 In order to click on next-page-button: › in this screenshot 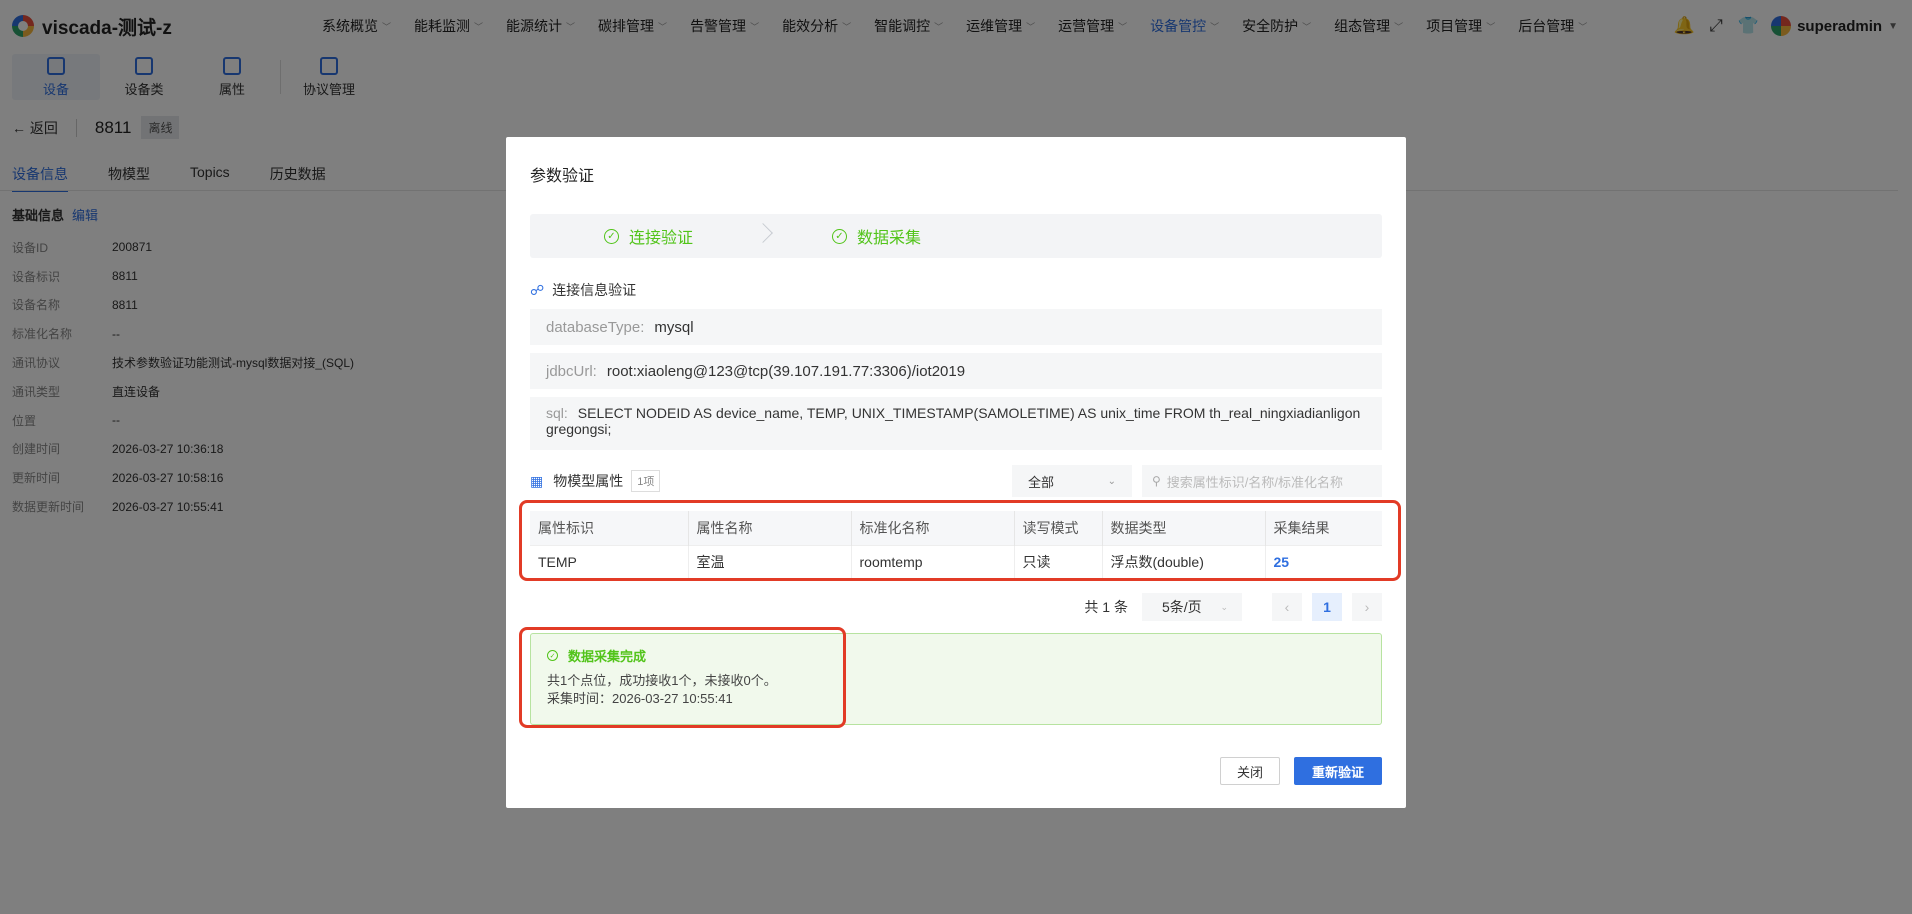, I will do `click(1367, 607)`.